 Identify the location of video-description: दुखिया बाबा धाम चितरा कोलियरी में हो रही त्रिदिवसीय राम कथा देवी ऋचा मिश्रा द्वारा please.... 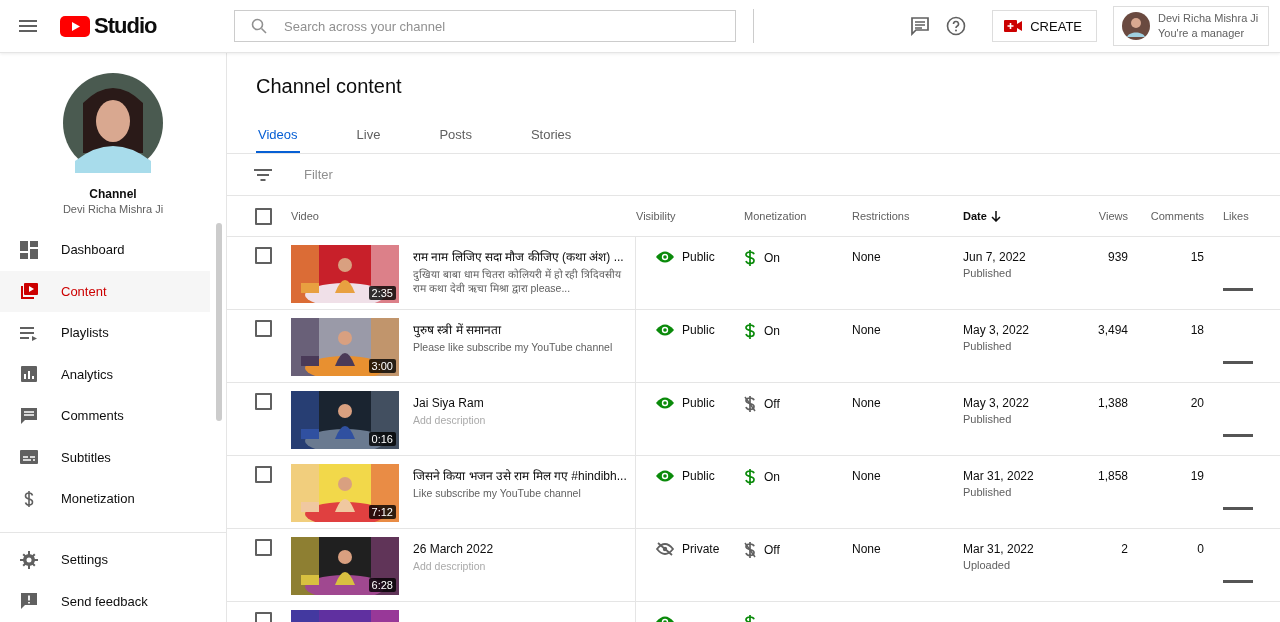
(518, 281).